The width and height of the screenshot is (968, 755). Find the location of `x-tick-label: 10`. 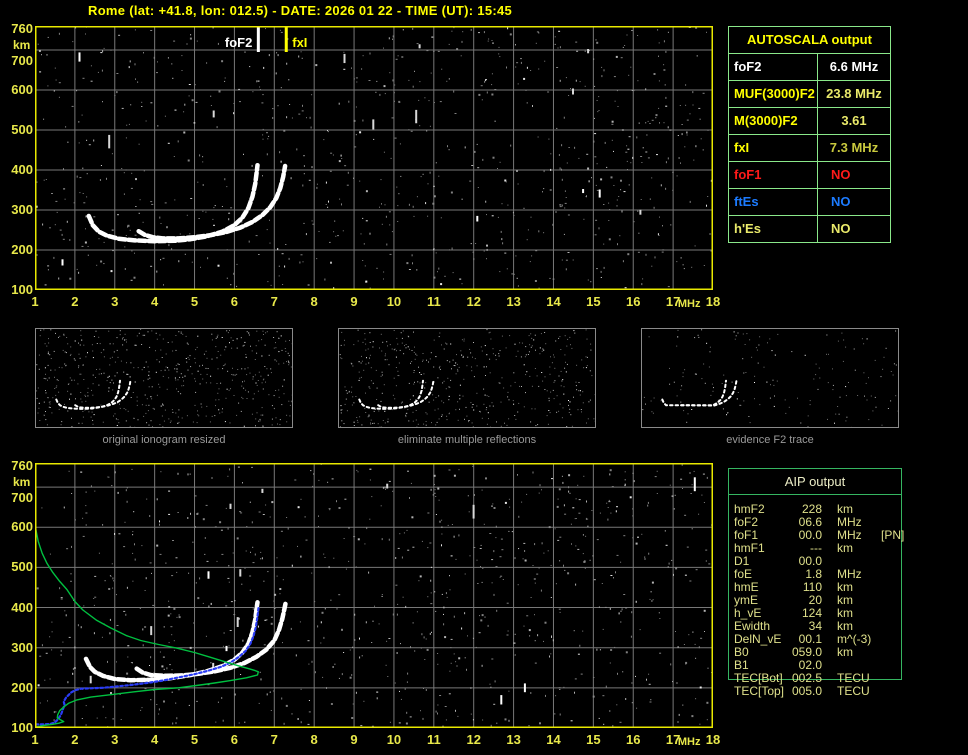

x-tick-label: 10 is located at coordinates (394, 301).